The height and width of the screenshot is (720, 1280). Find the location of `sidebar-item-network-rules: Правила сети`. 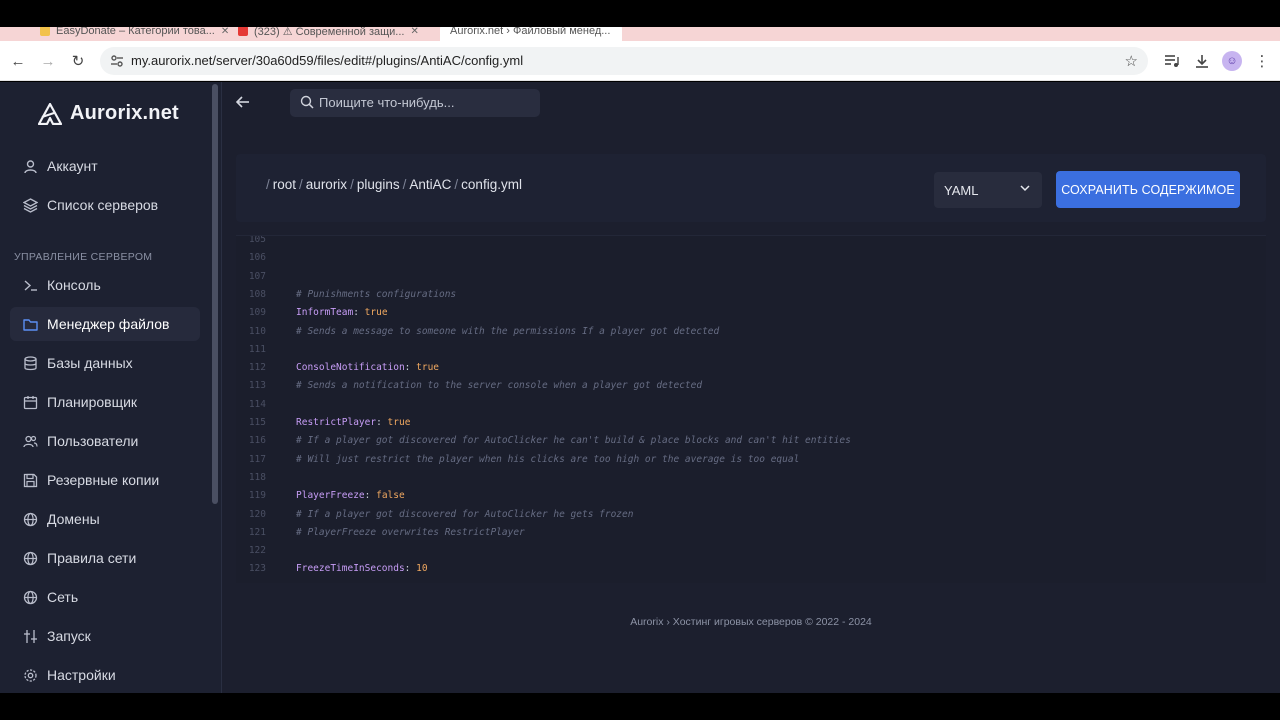

sidebar-item-network-rules: Правила сети is located at coordinates (105, 558).